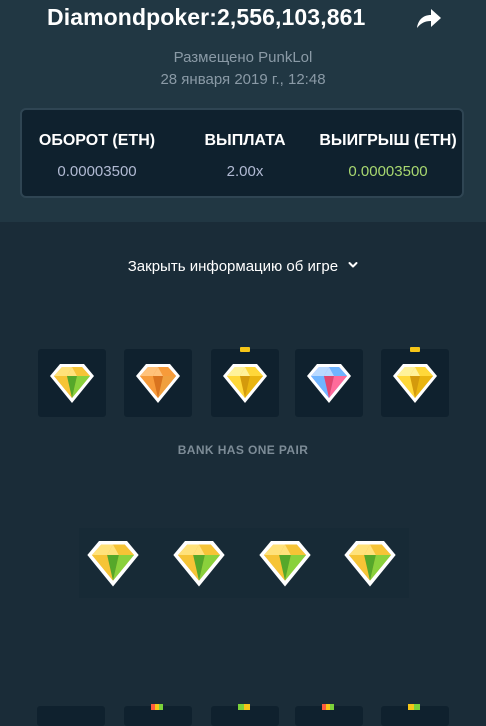 The image size is (486, 726). I want to click on stat-wager: ОБОРОТ (ETH) 0.00003500, so click(97, 153).